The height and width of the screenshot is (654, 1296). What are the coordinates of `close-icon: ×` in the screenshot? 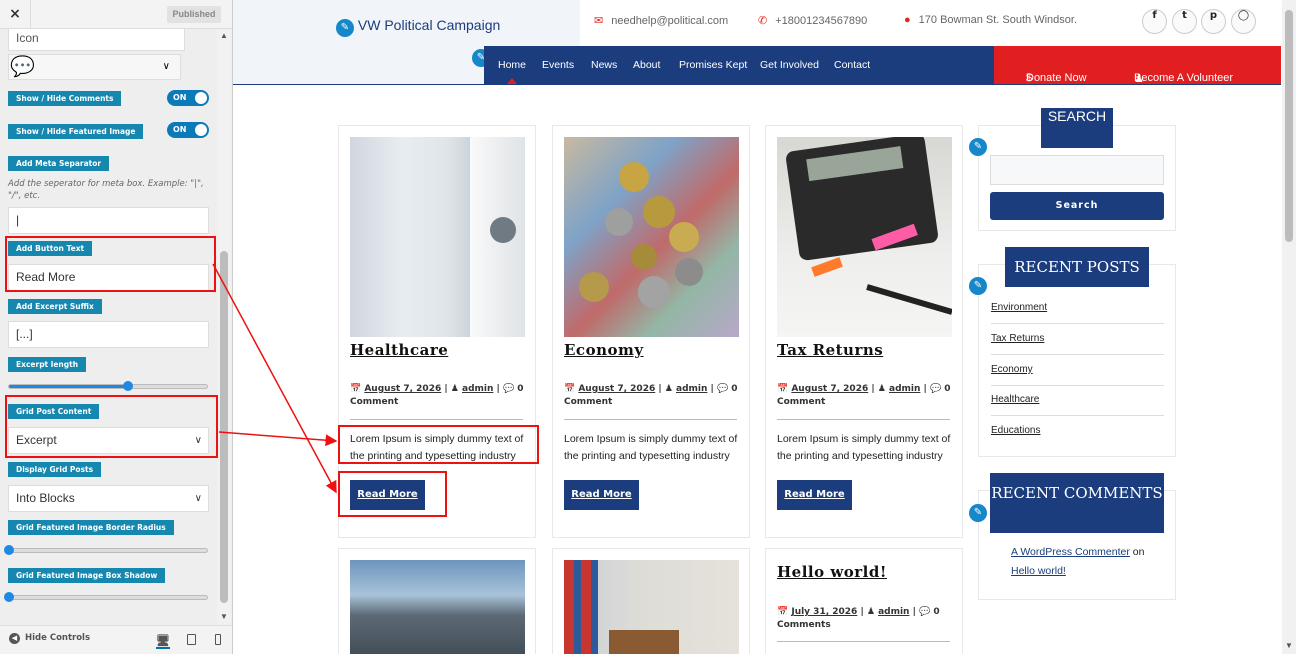 It's located at (15, 14).